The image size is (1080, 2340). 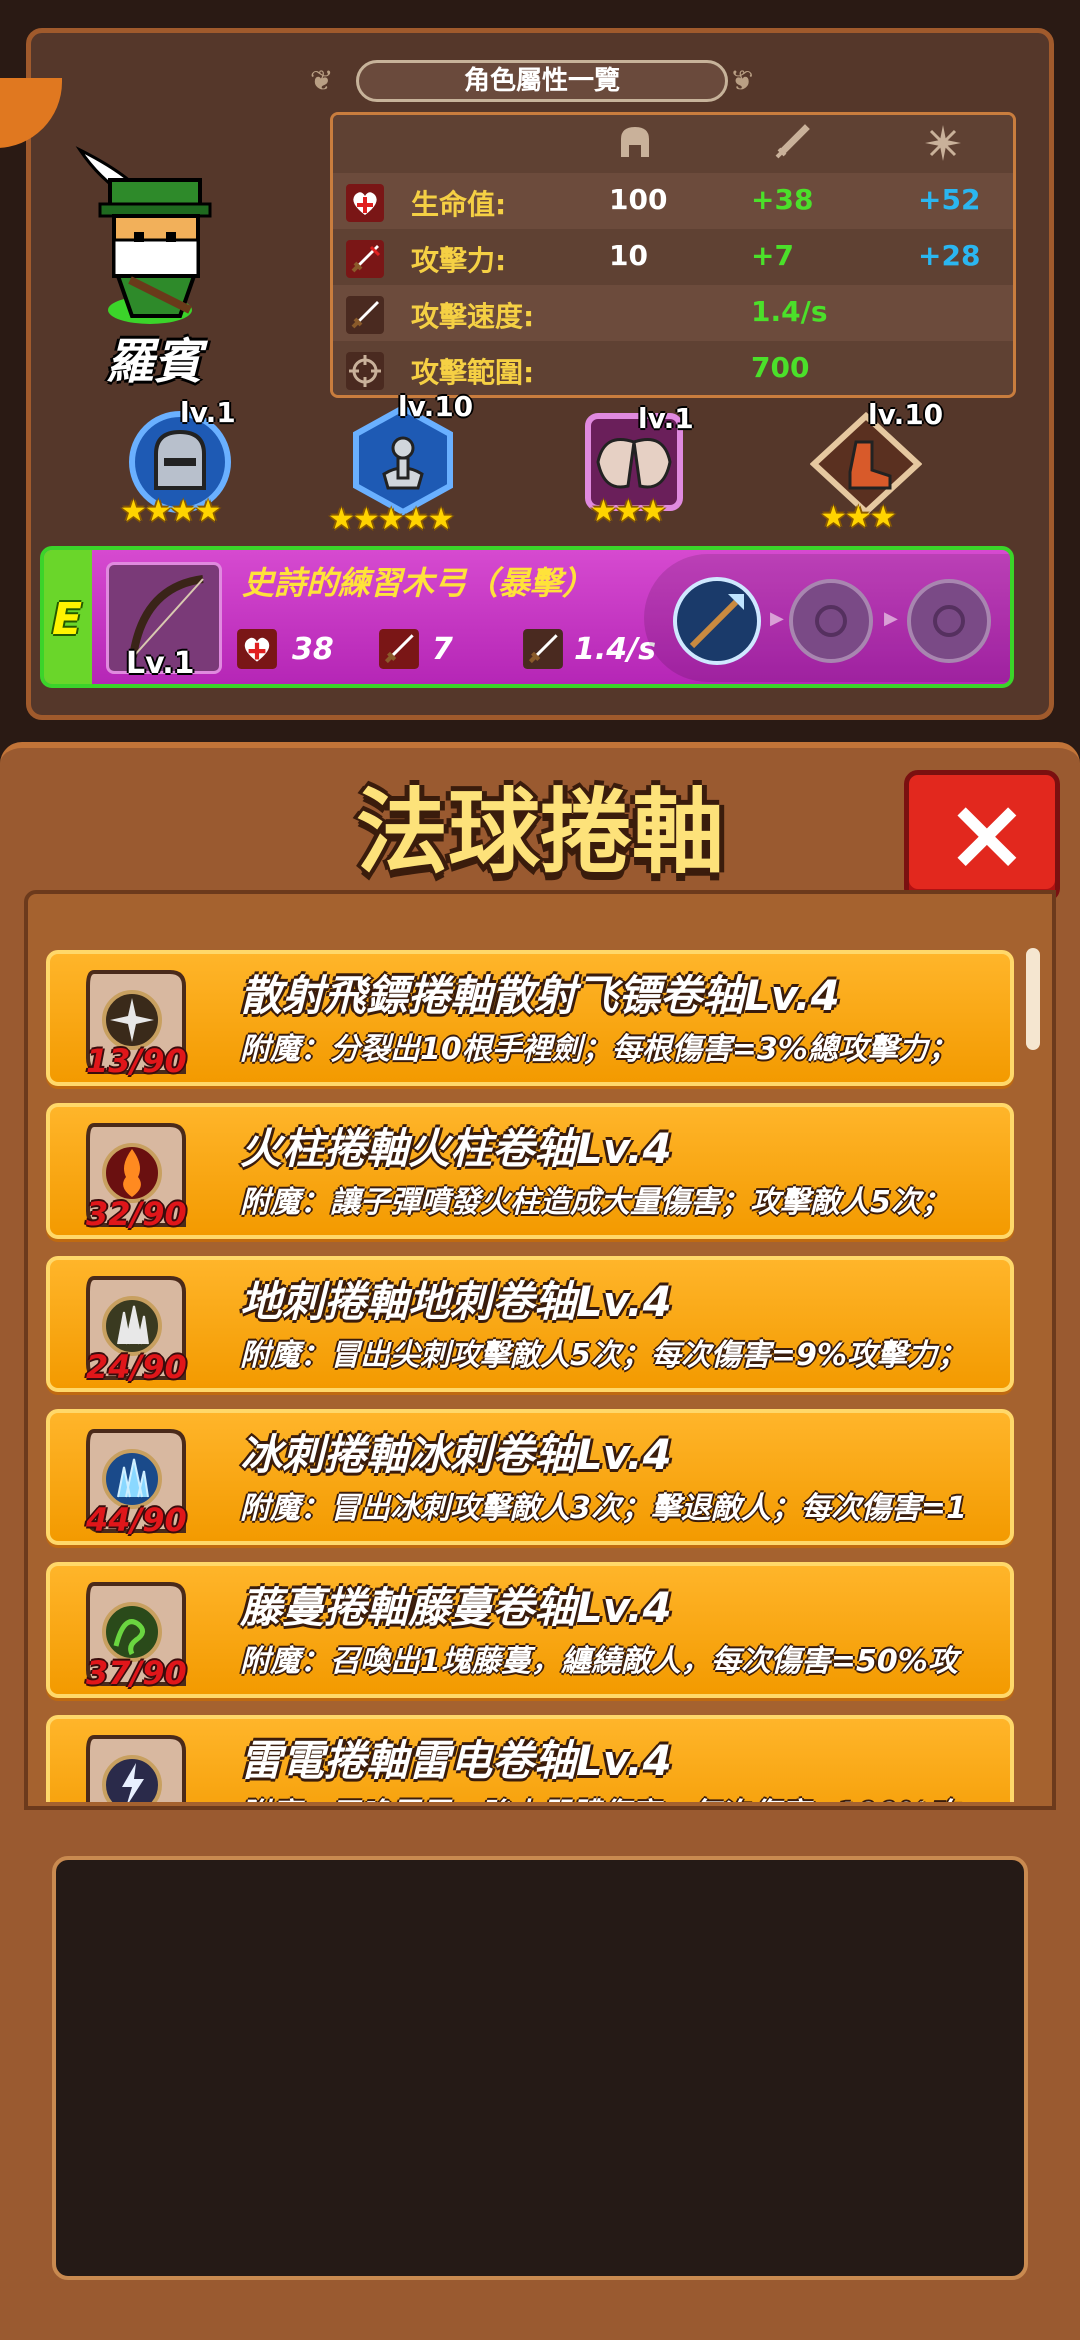 What do you see at coordinates (742, 80) in the screenshot?
I see `wing-ornament-right: ❦` at bounding box center [742, 80].